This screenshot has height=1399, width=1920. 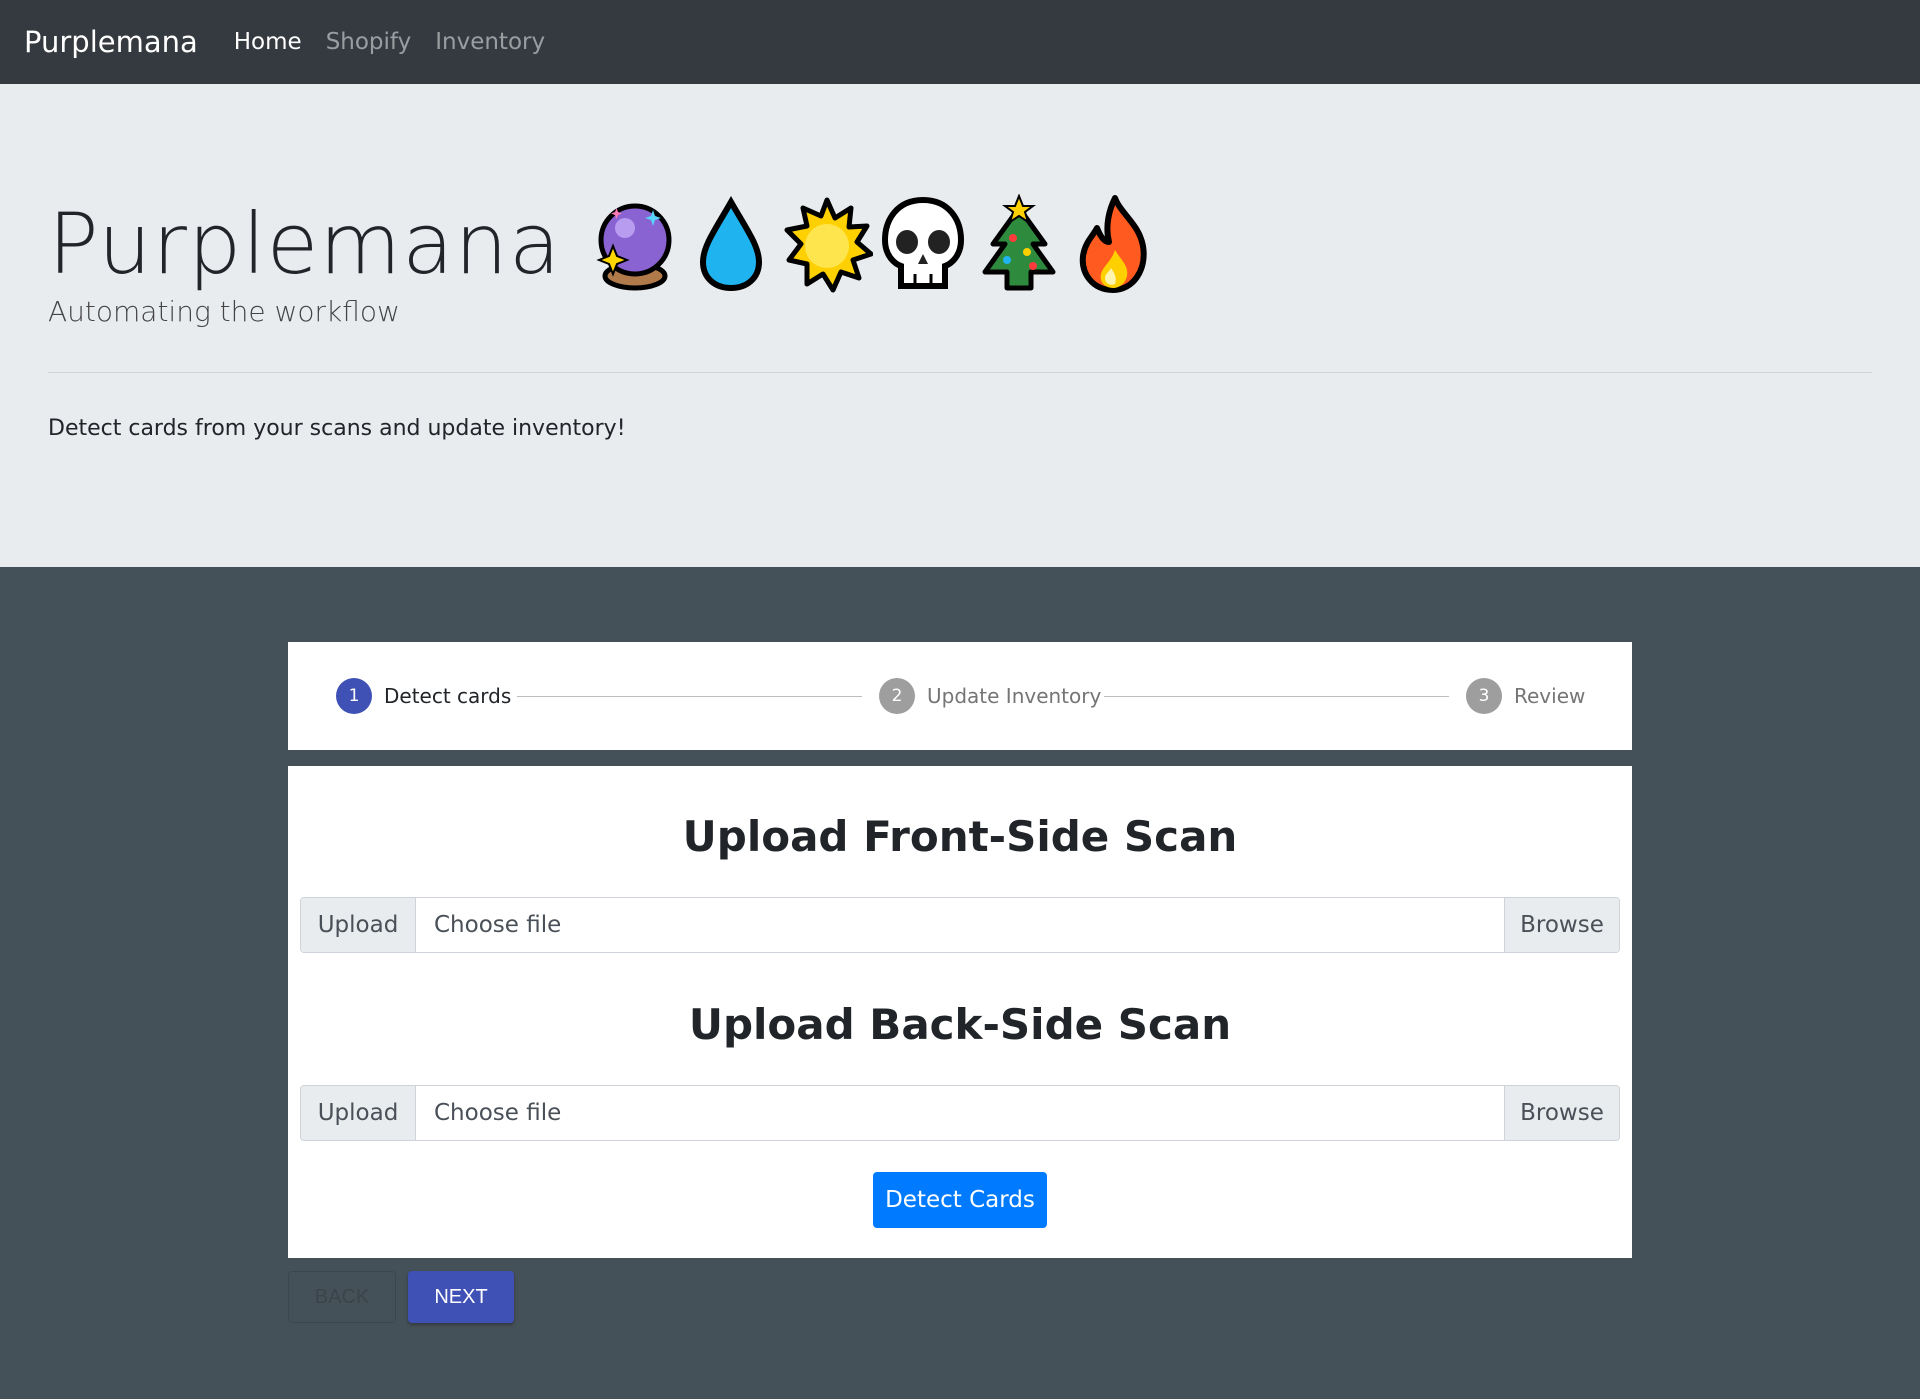 What do you see at coordinates (960, 42) in the screenshot?
I see `navbar: Purplemana Home Shopify Inventory` at bounding box center [960, 42].